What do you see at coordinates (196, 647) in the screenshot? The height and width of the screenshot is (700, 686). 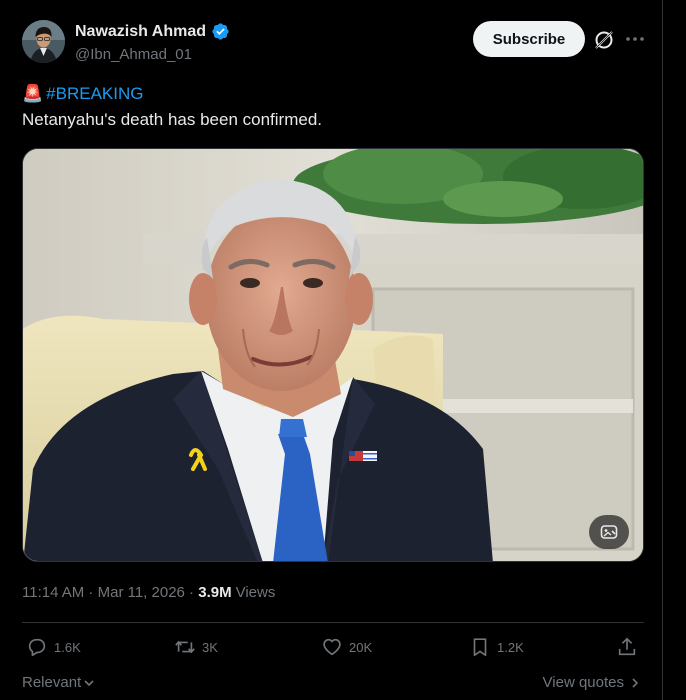 I see `repost-button: 3K` at bounding box center [196, 647].